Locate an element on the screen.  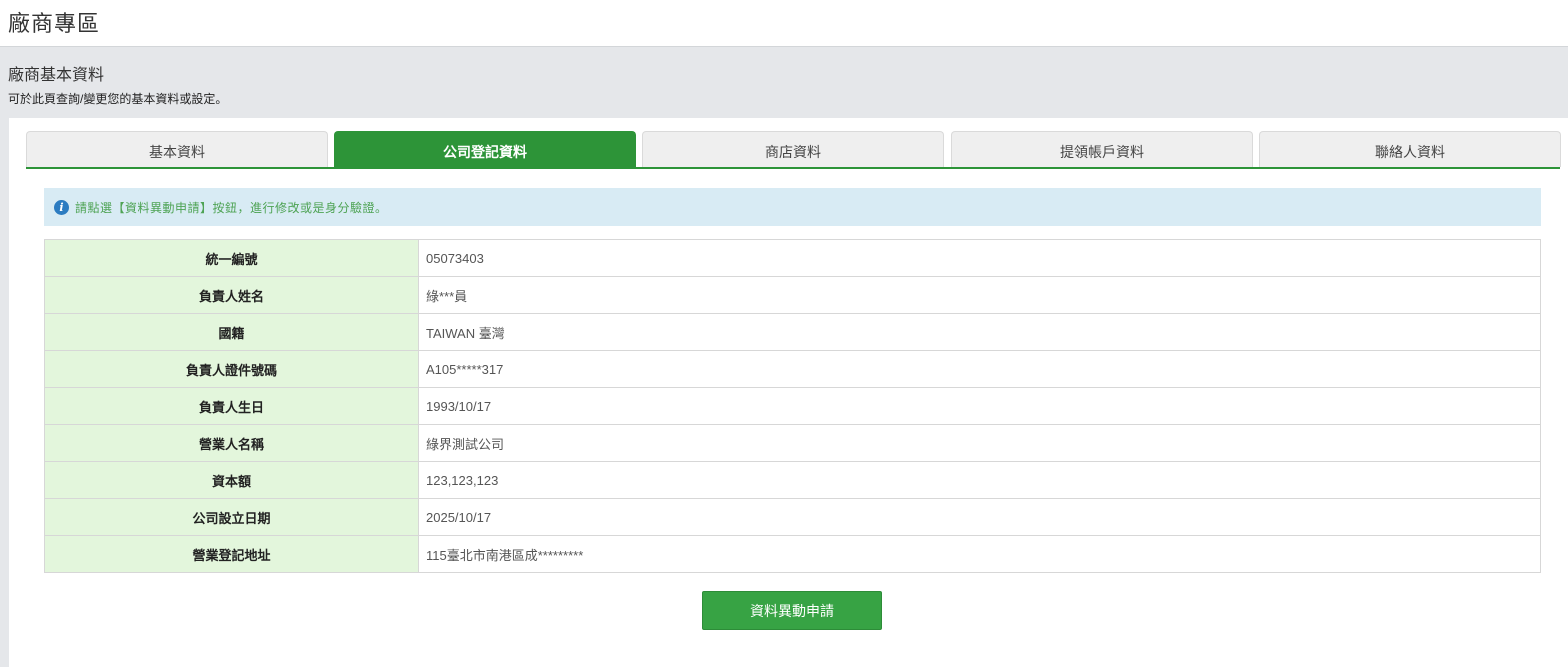
row-label: 營業登記地址 is located at coordinates (231, 554).